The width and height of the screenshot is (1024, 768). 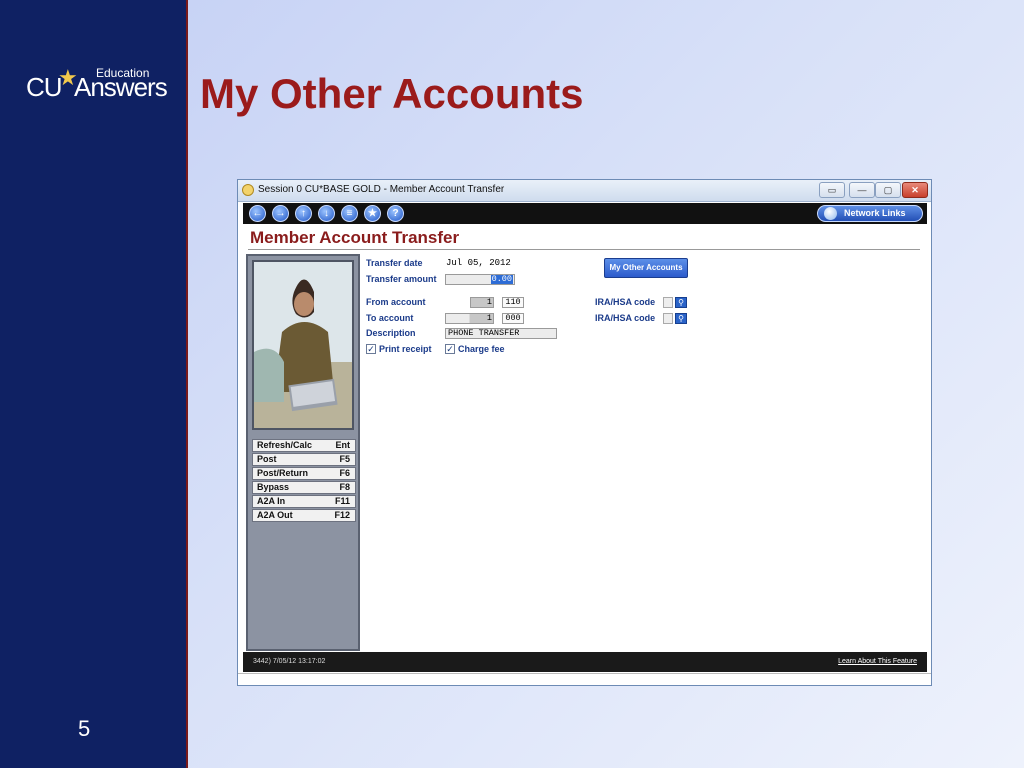 I want to click on back-icon: ←, so click(x=257, y=213).